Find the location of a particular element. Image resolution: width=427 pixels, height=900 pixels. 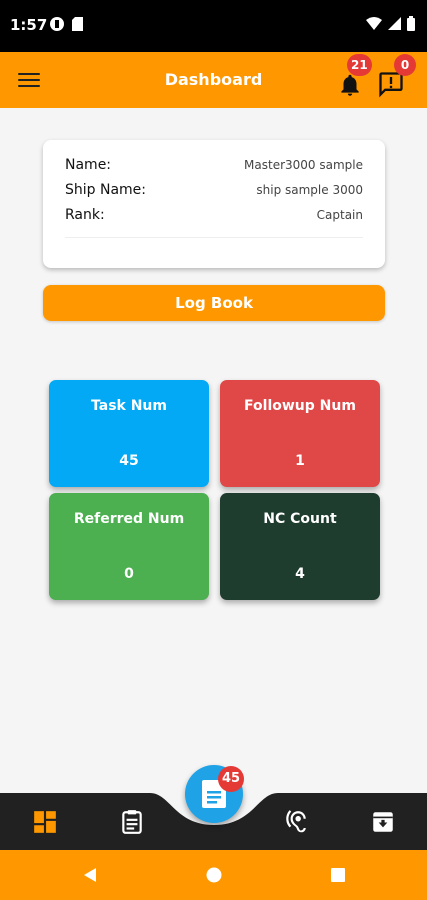

sim-card-icon is located at coordinates (77, 24).